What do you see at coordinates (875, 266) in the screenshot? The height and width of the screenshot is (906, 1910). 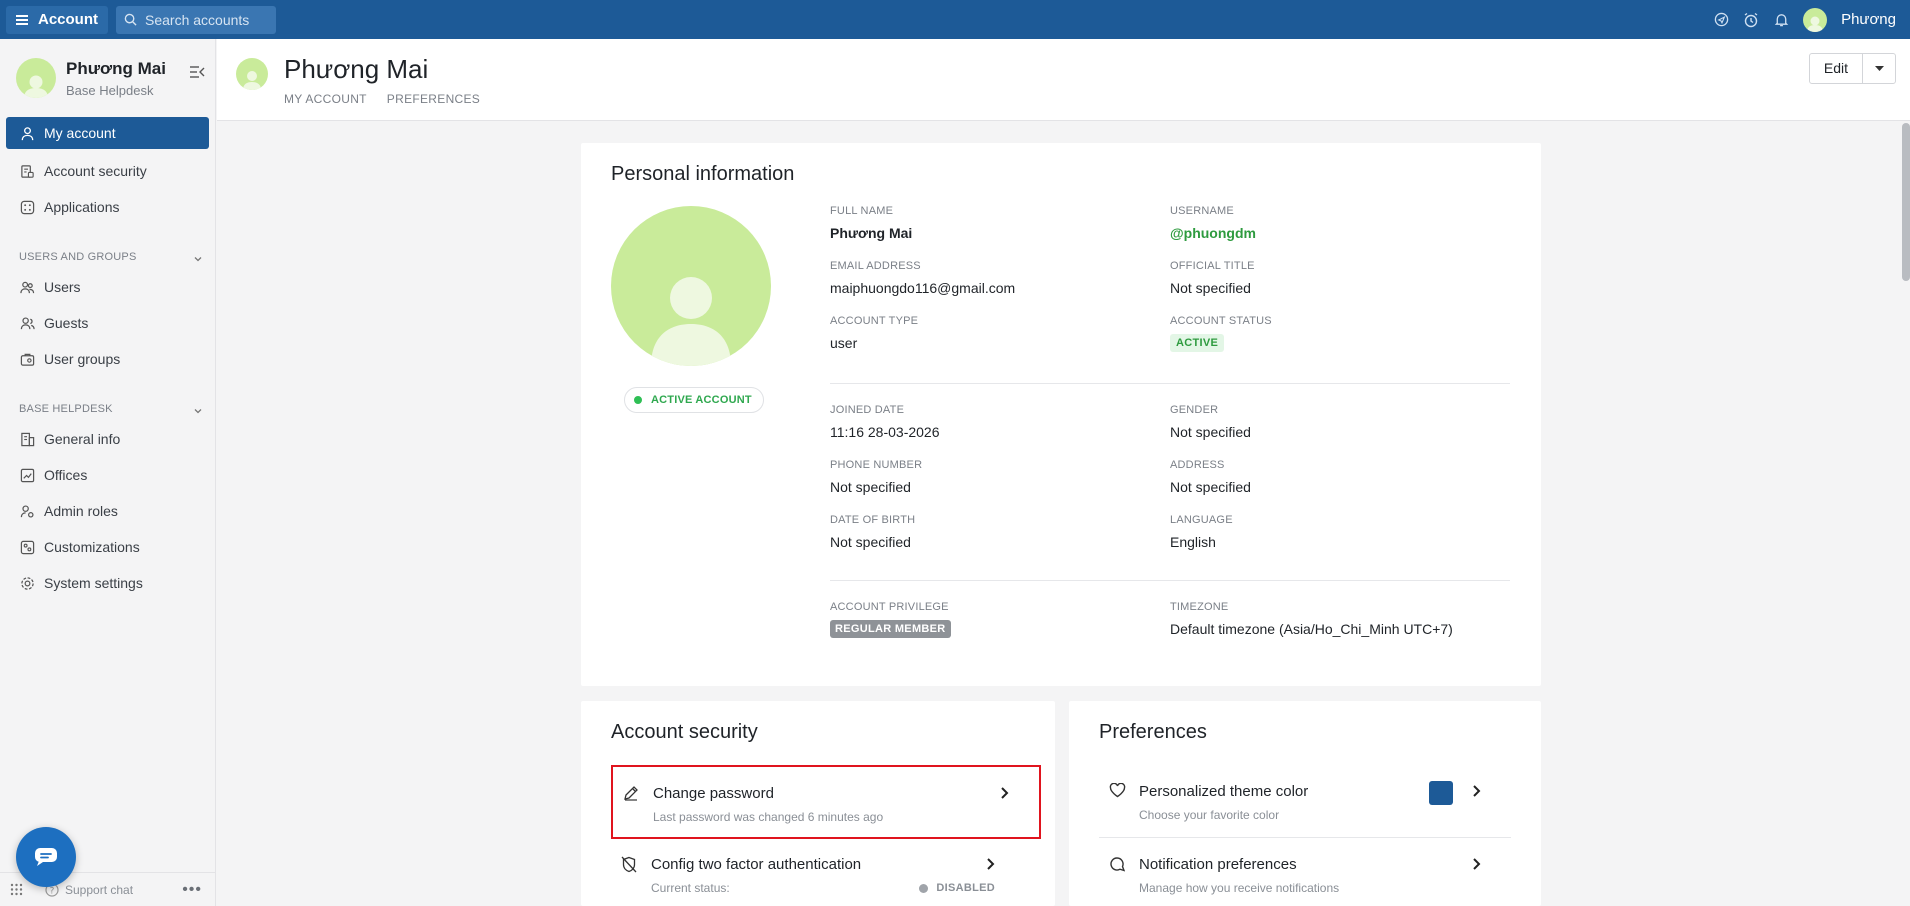 I see `field-label: EMAIL ADDRESS` at bounding box center [875, 266].